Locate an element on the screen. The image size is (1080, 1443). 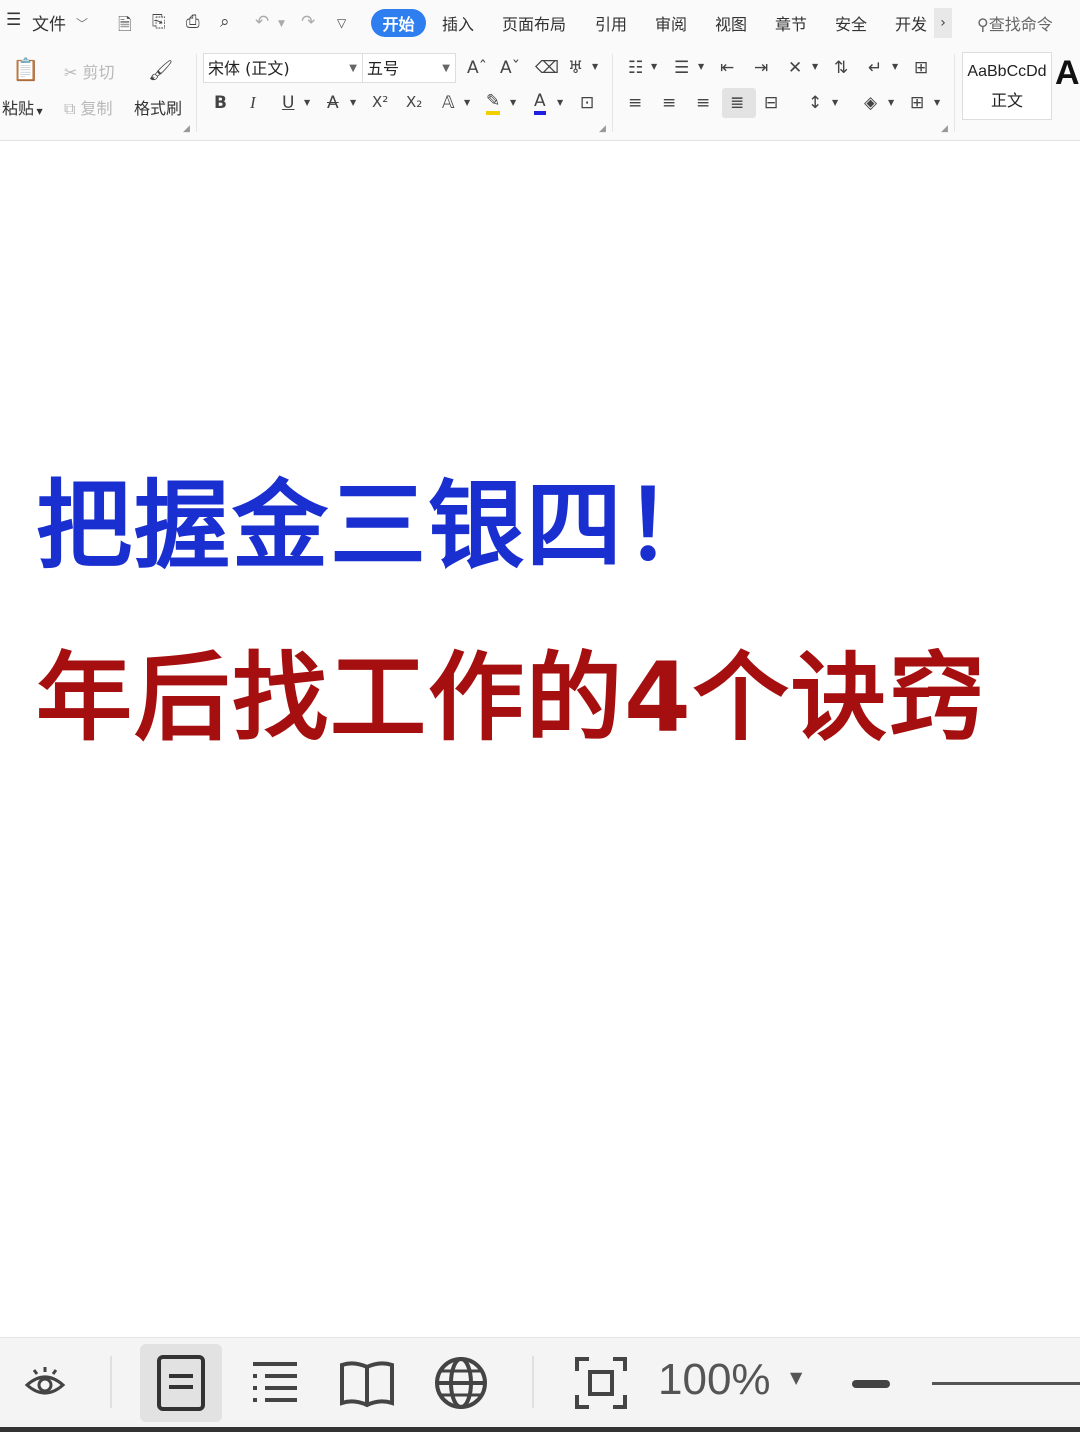
paste-button: 粘贴 ▼ is located at coordinates (22, 107).